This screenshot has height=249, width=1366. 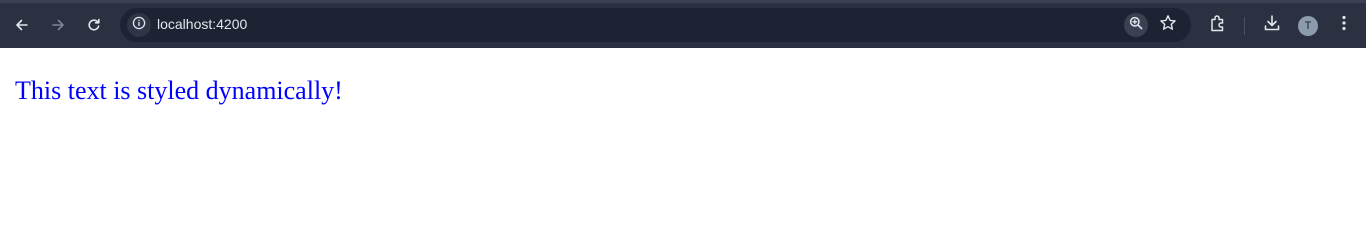 I want to click on arrow-left-icon, so click(x=22, y=25).